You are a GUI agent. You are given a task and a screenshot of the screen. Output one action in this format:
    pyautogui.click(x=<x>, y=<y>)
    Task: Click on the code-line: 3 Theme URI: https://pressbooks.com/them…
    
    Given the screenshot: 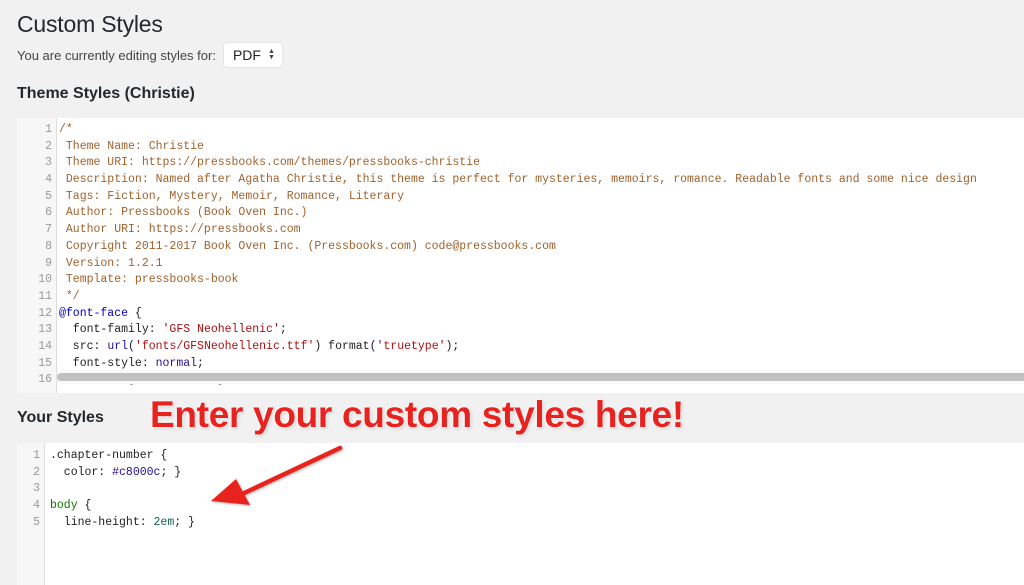 What is the action you would take?
    pyautogui.click(x=520, y=163)
    